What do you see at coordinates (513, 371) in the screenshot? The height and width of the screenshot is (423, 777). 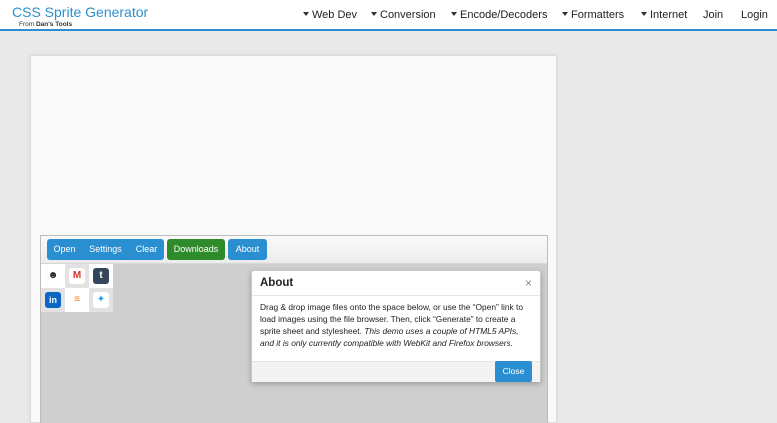 I see `close-button: Close` at bounding box center [513, 371].